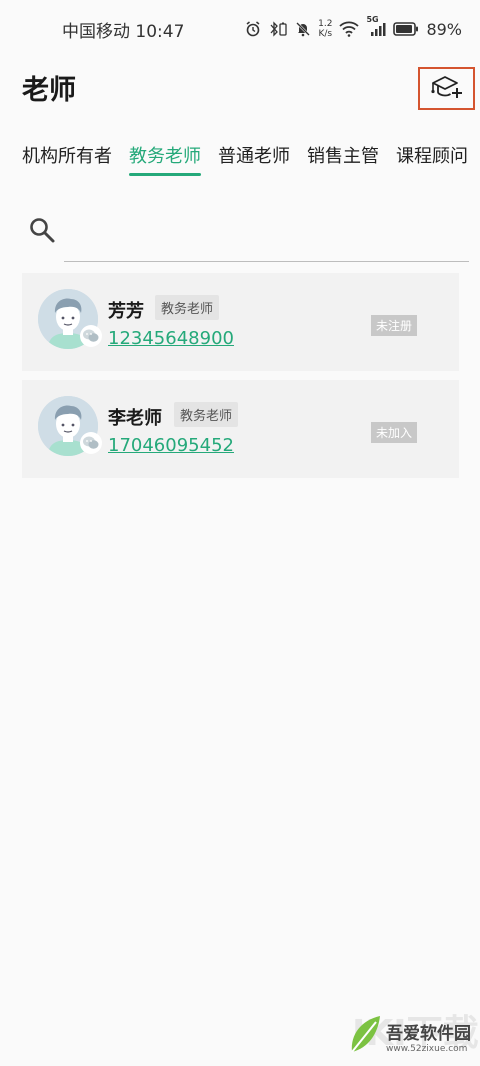 The height and width of the screenshot is (1066, 480). I want to click on watermark-url: www.52zixue.com, so click(427, 1048).